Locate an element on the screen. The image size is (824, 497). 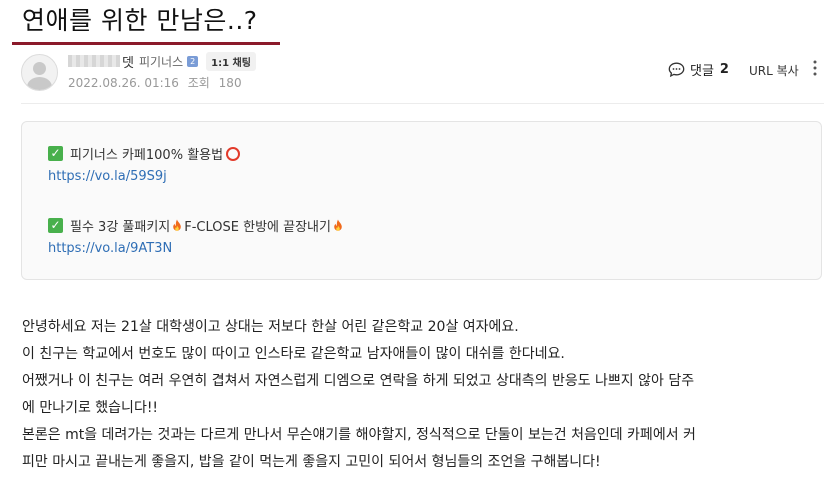
post-title: 연애를 위한 만남은..? is located at coordinates (140, 20).